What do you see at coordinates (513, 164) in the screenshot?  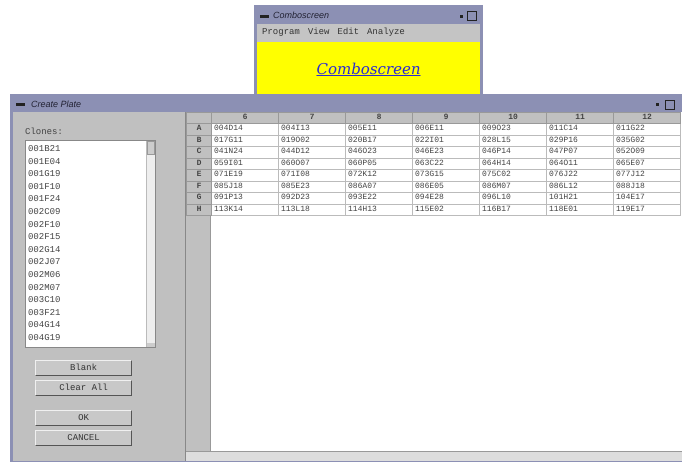 I see `table-cell: 064H14` at bounding box center [513, 164].